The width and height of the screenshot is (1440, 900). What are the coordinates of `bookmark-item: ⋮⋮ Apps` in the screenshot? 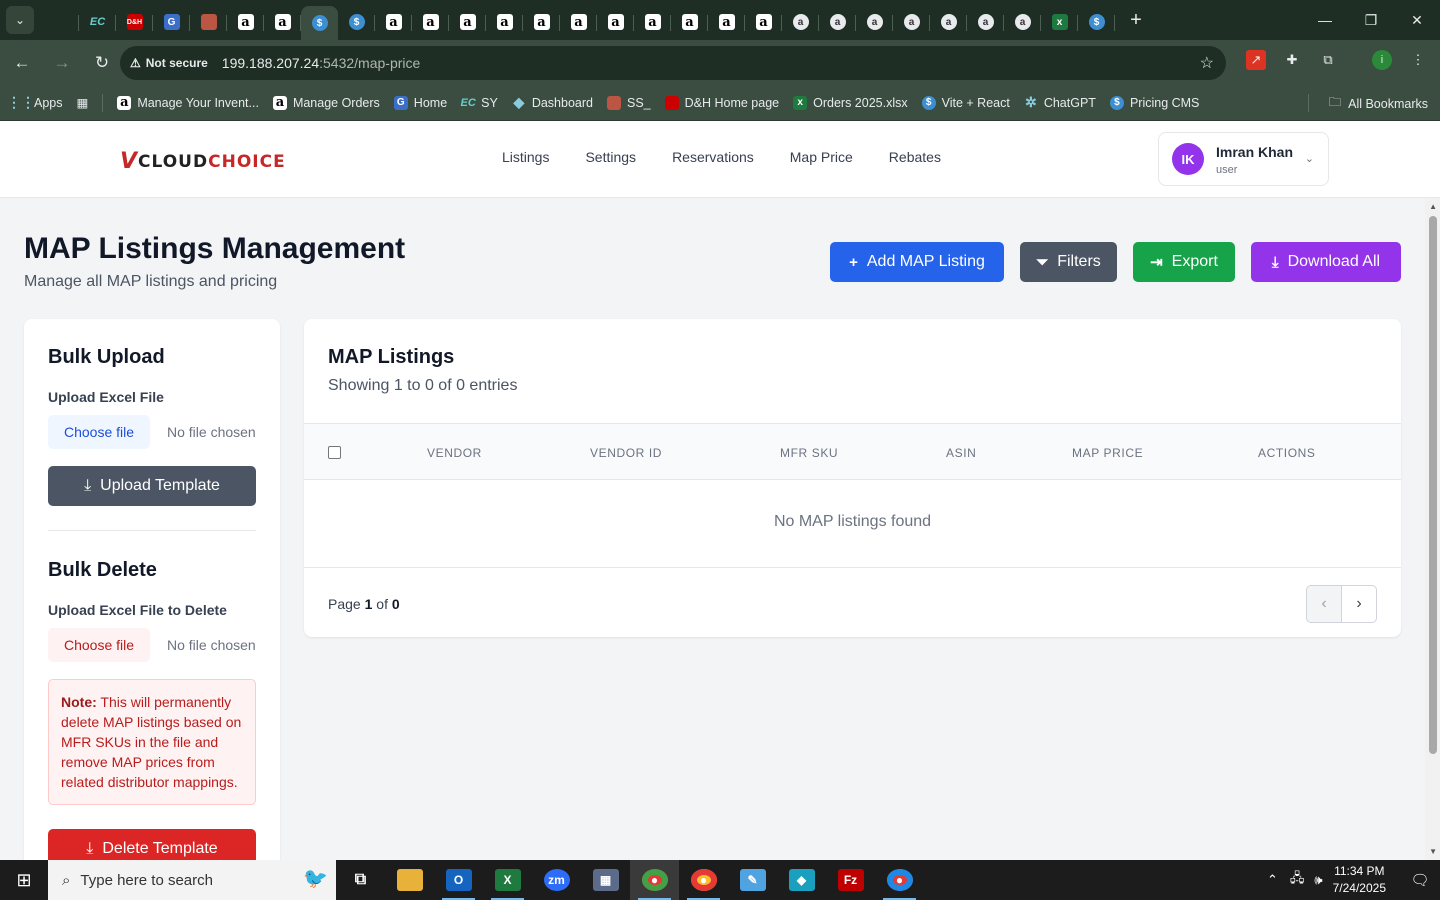 It's located at (35, 102).